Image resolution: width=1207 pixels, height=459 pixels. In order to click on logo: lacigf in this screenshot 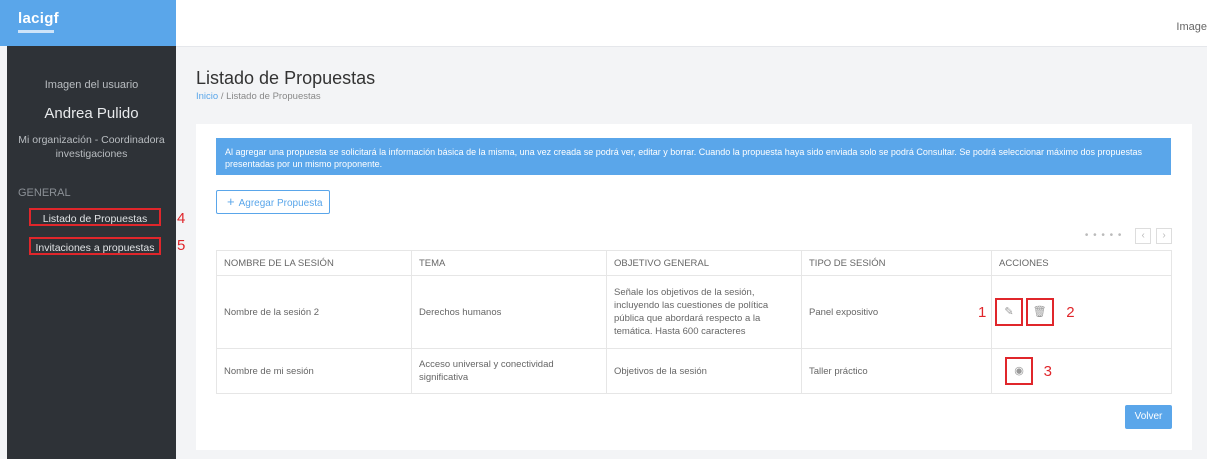, I will do `click(38, 18)`.